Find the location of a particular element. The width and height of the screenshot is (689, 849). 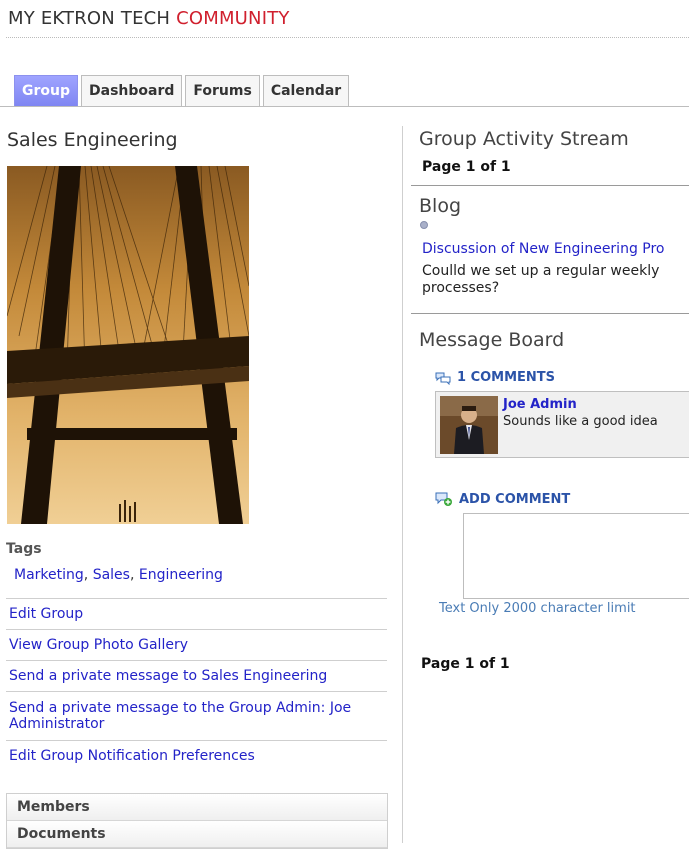

tab-calendar: Calendar is located at coordinates (306, 90).